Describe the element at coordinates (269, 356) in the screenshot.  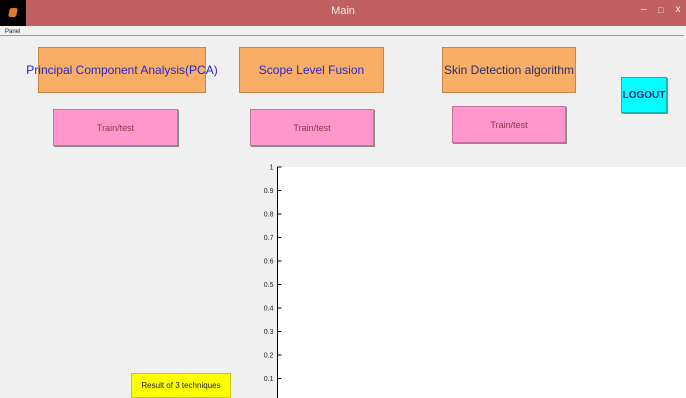
I see `y-tick-label: 0.2` at that location.